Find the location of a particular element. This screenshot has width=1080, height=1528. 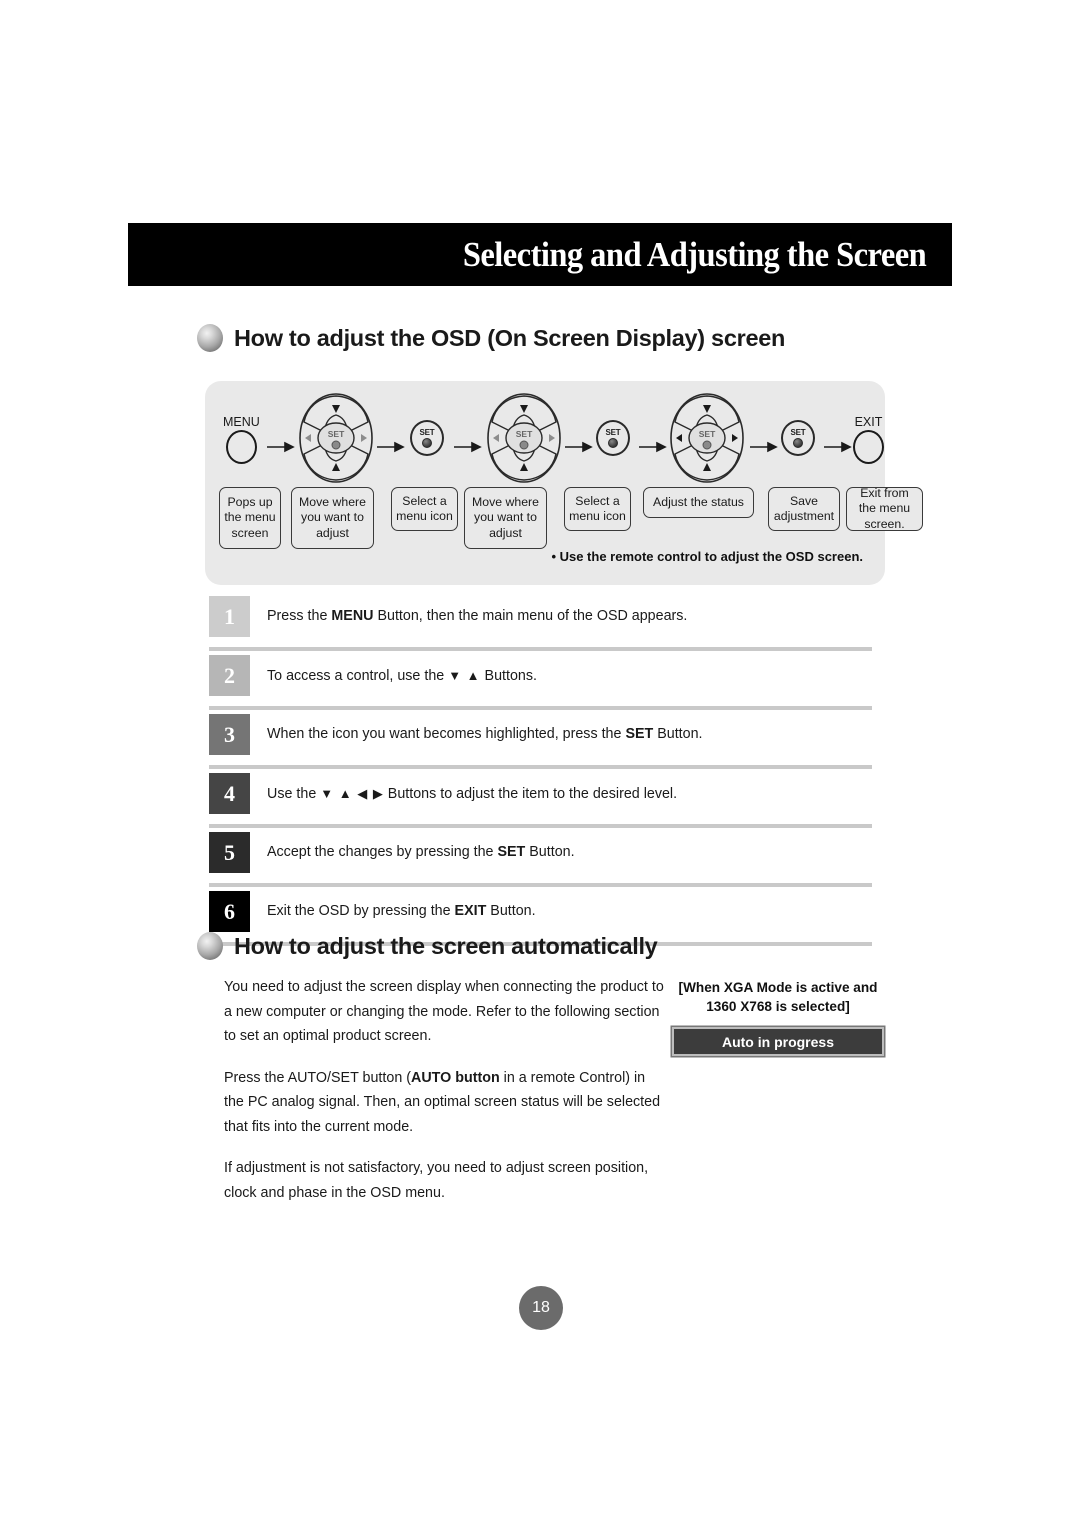

flow-arrow-6-icon is located at coordinates (764, 447).